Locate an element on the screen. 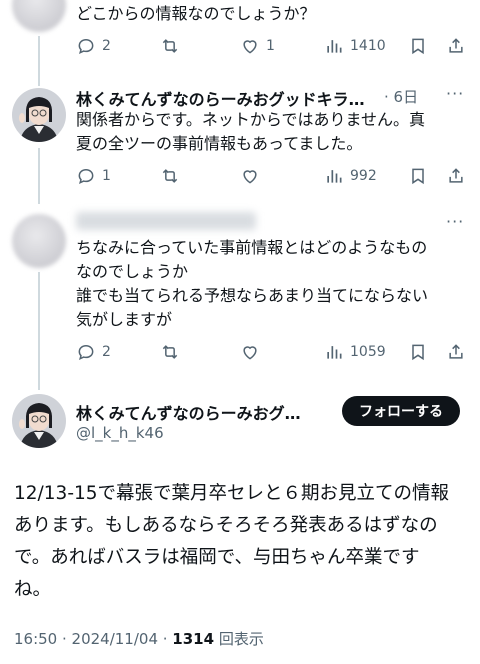 The height and width of the screenshot is (664, 480). reply2-text-line1: 関係者からです。ネットからではありません。真 is located at coordinates (250, 119).